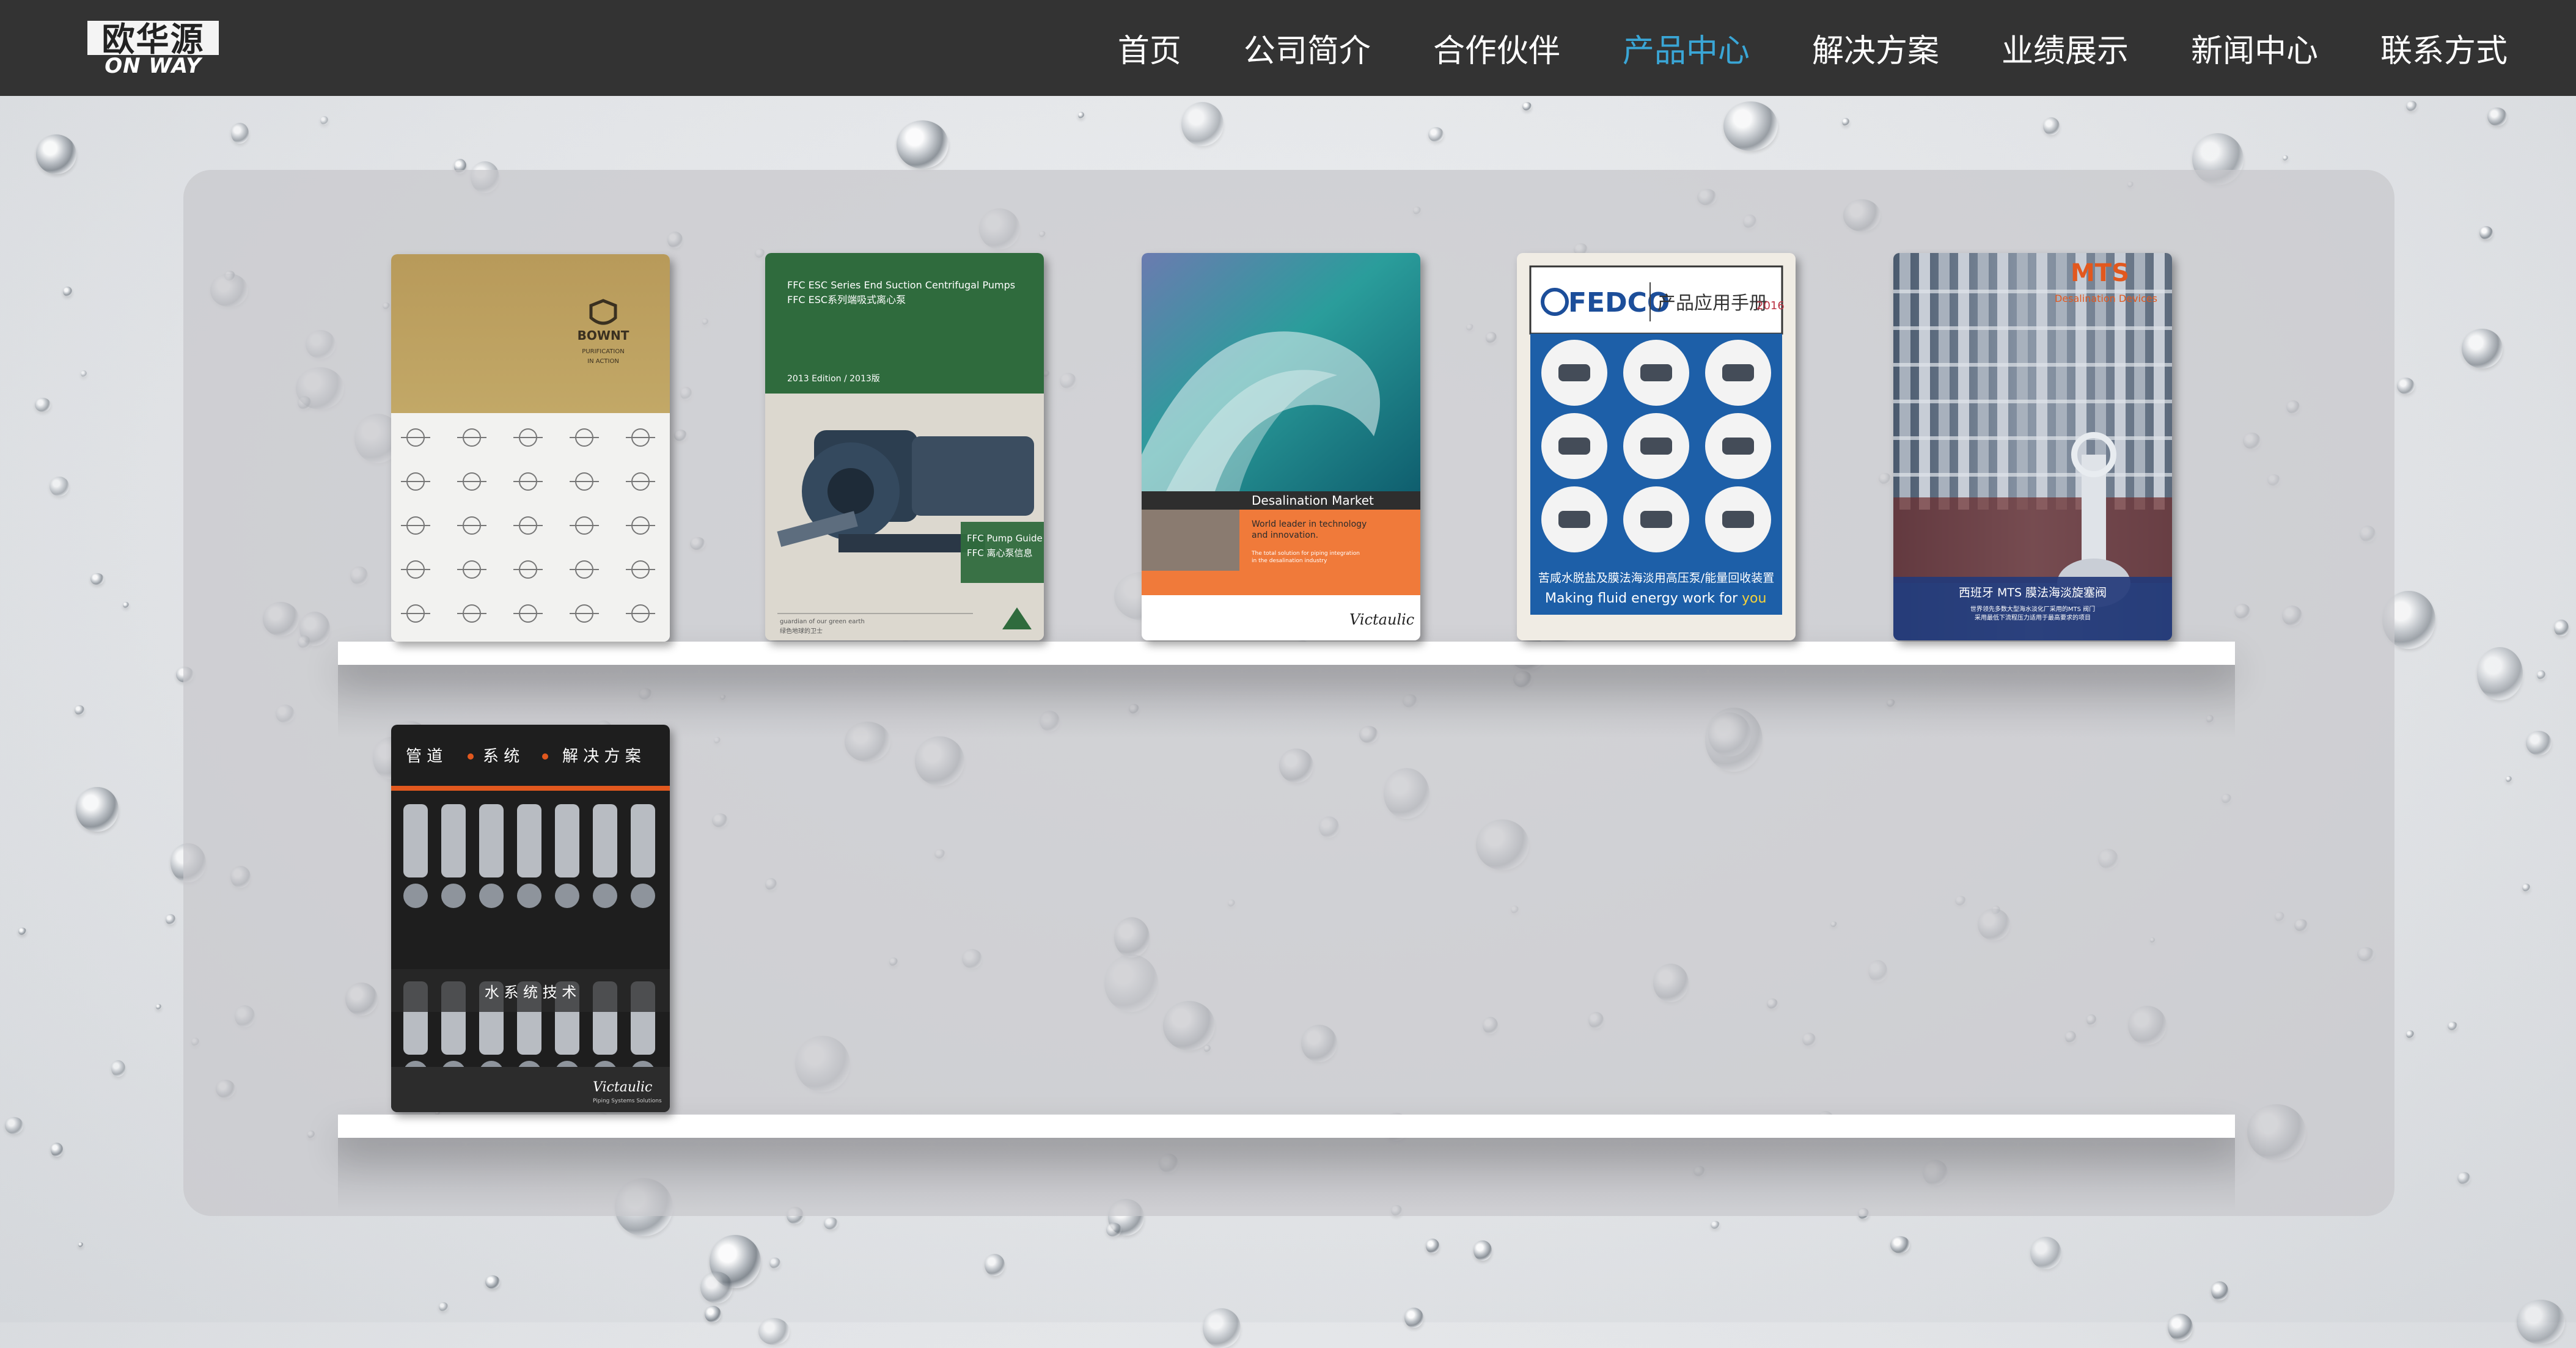 This screenshot has width=2576, height=1348. What do you see at coordinates (1496, 48) in the screenshot?
I see `nav-partners: 合作伙伴` at bounding box center [1496, 48].